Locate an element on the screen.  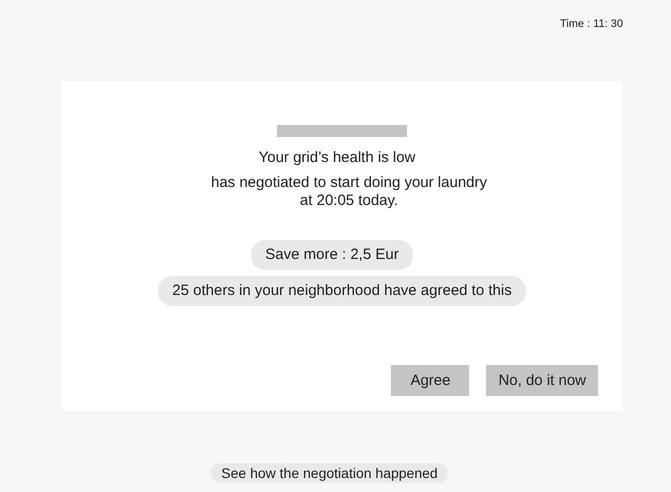
dialog-title: Your grid’s health is low is located at coordinates (337, 157).